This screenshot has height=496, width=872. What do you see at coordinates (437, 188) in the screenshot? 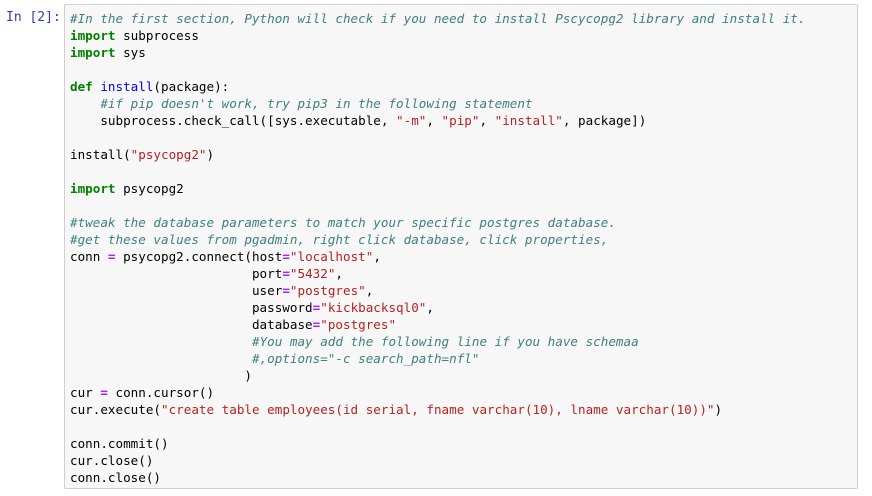
I see `code-line: import psycopg2` at bounding box center [437, 188].